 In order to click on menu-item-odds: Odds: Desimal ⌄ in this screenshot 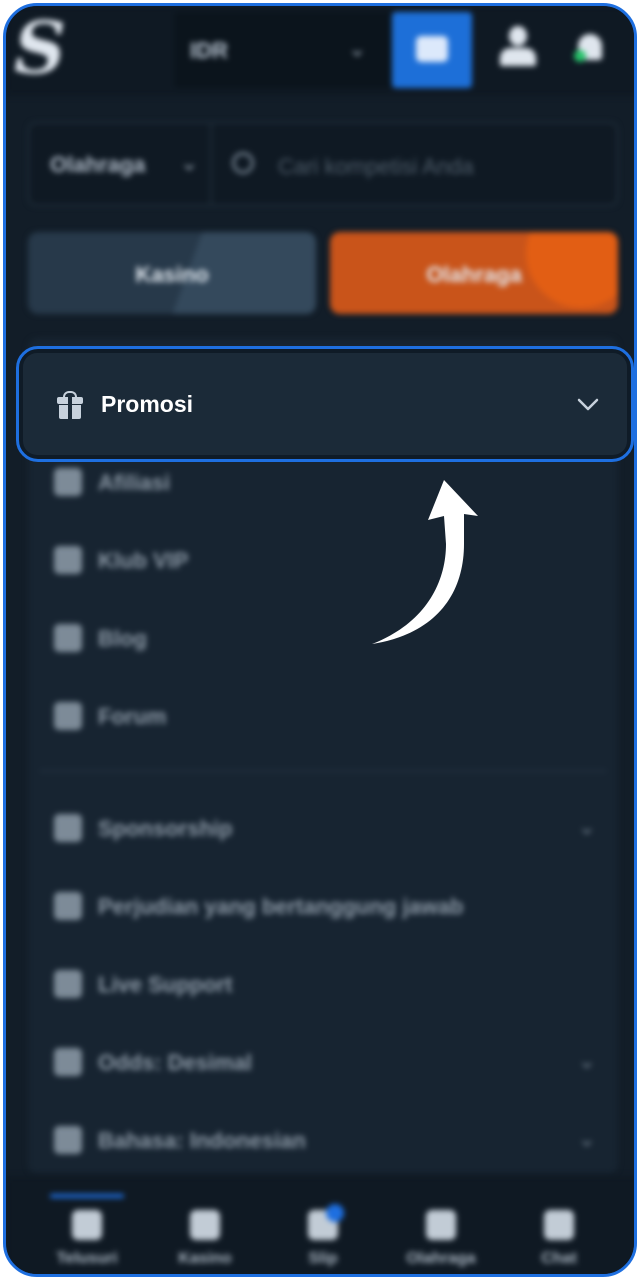, I will do `click(323, 1062)`.